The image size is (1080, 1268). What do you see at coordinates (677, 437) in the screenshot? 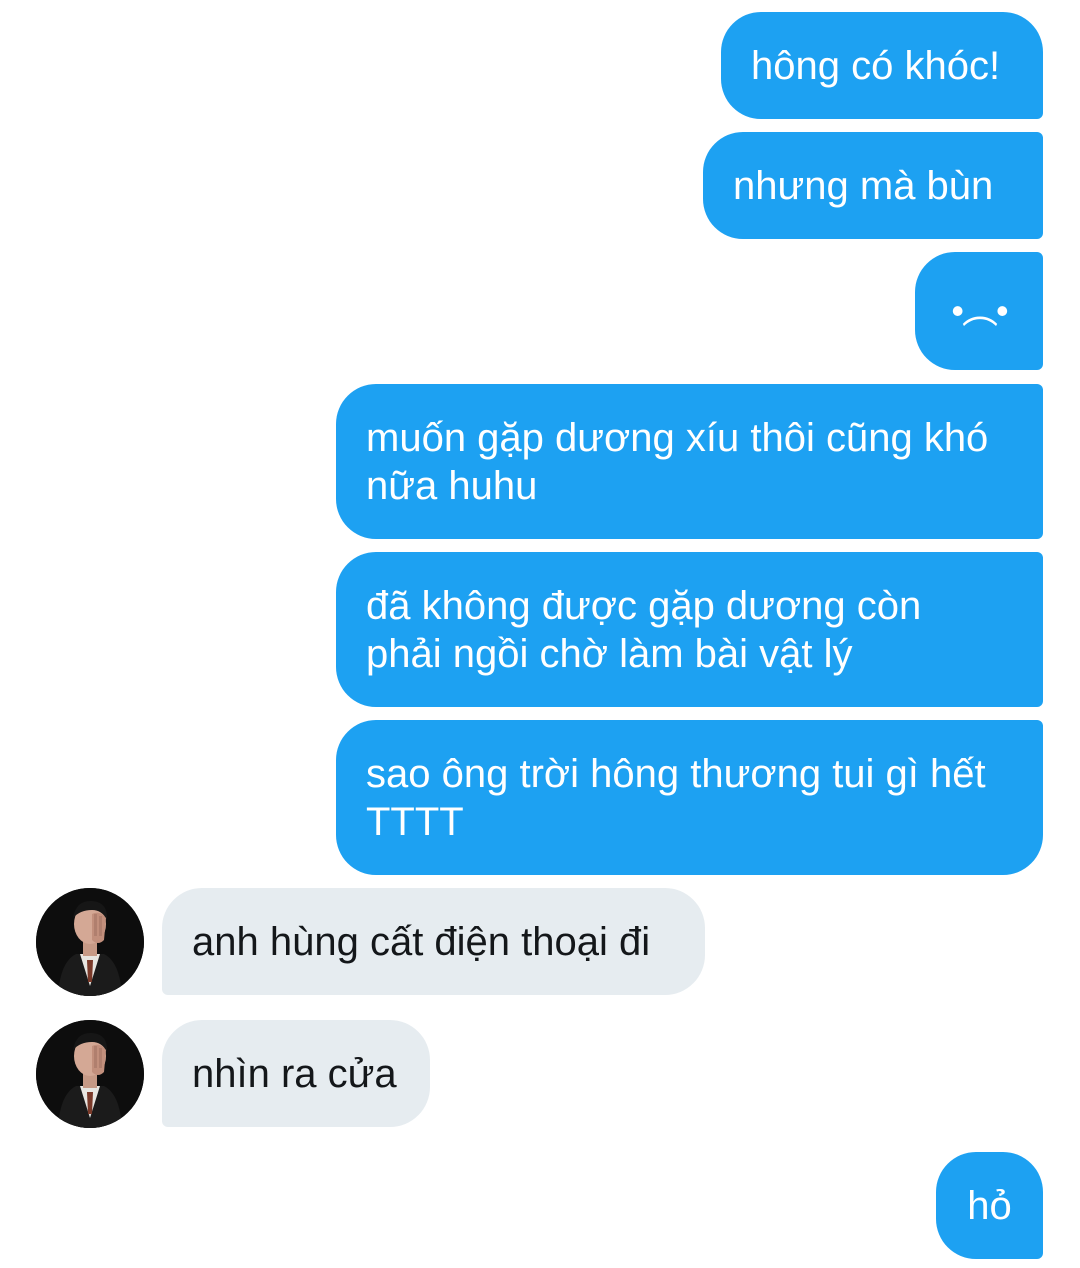
I see `message-text-line: muốn gặp dương xíu thôi cũng khó` at bounding box center [677, 437].